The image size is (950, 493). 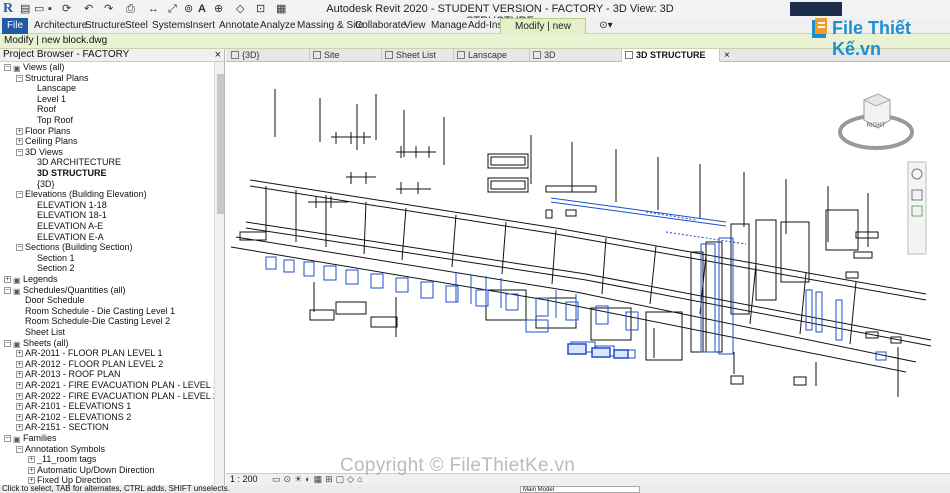 I want to click on tree-item: 3D ARCHITECTURE, so click(x=74, y=162).